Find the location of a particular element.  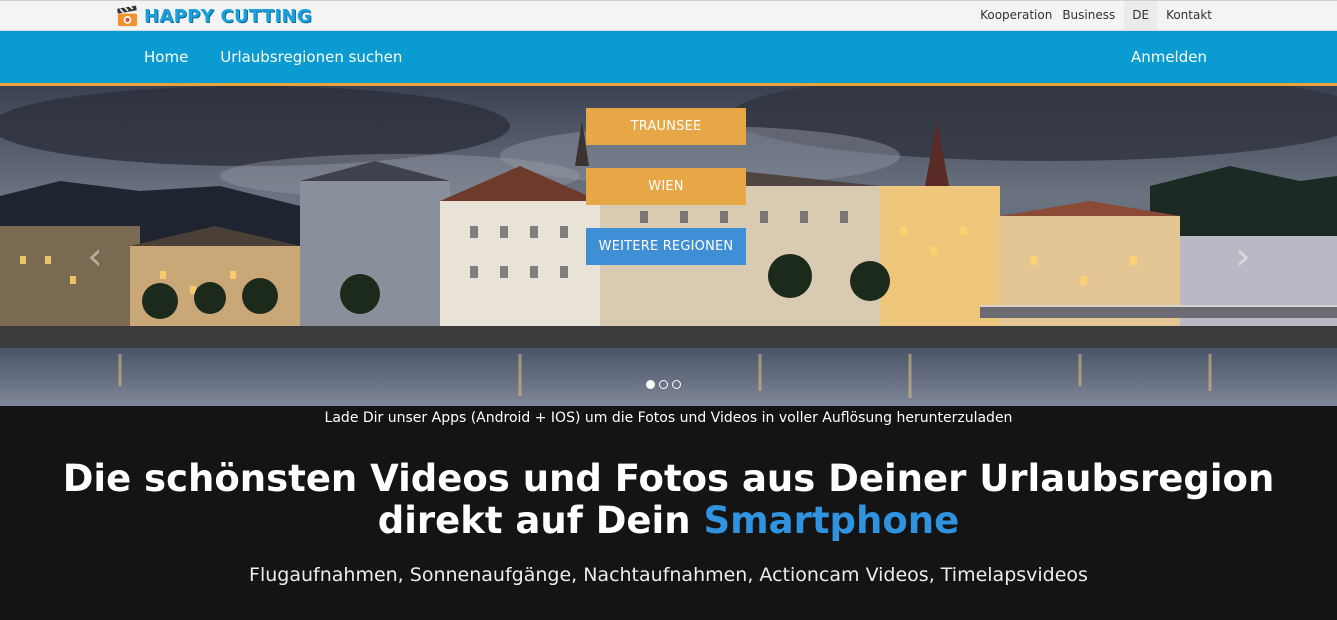

clapperboard-icon is located at coordinates (127, 16).